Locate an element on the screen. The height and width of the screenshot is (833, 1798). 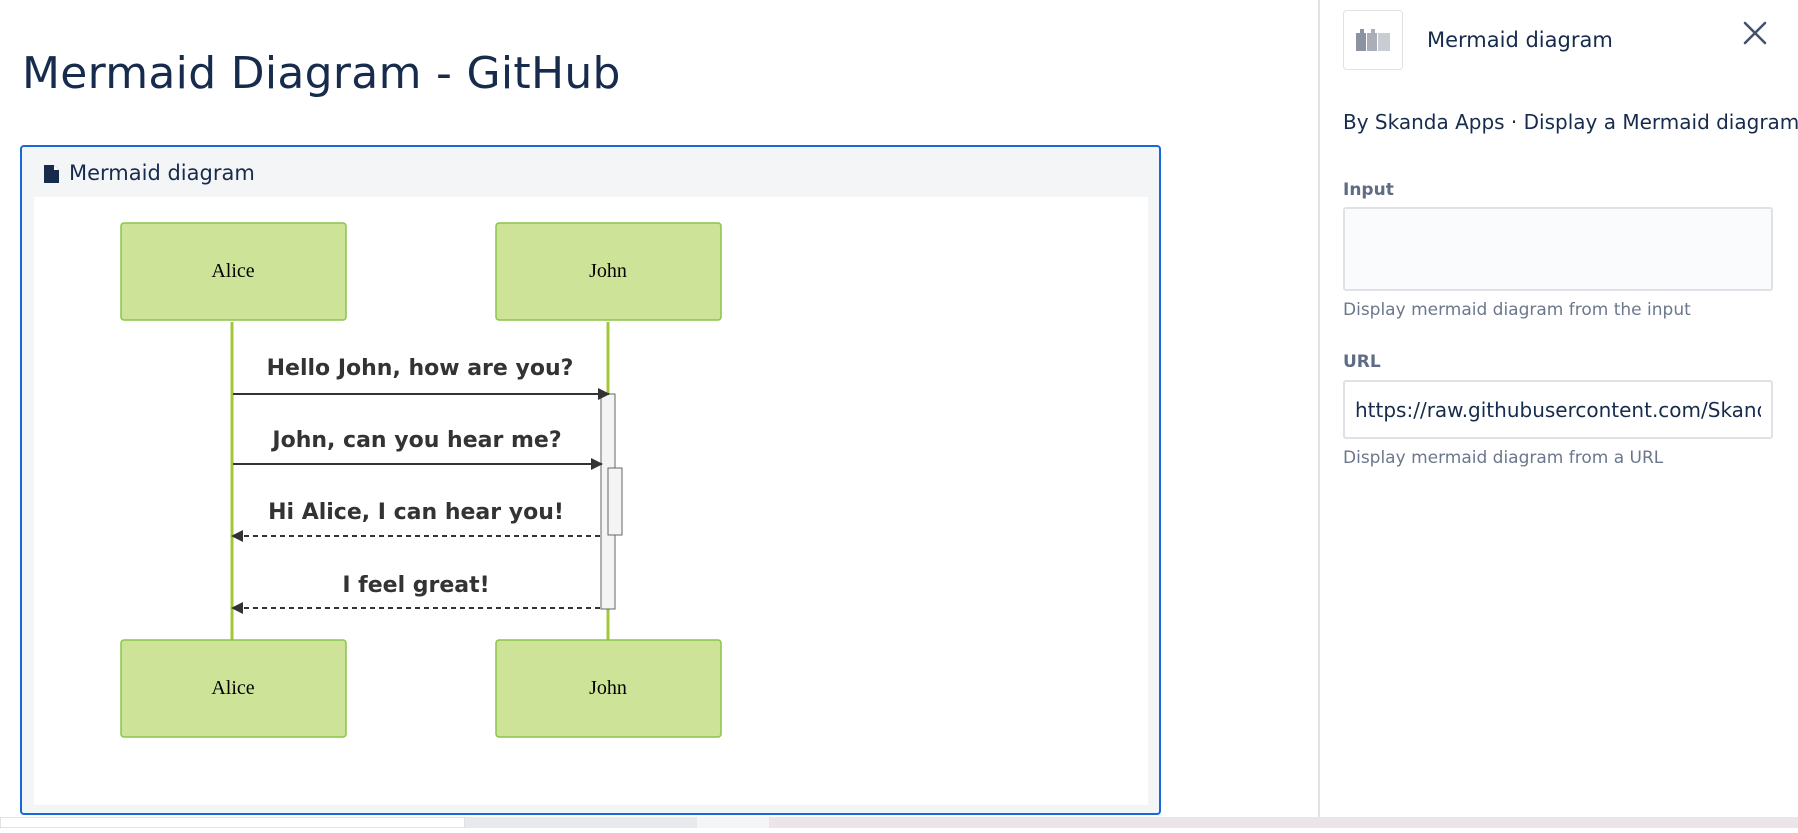
input-textarea is located at coordinates (1558, 249).